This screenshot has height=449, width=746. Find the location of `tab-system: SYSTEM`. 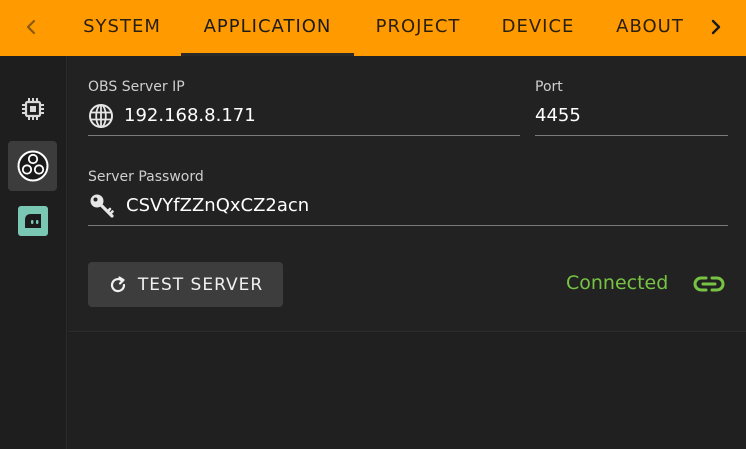

tab-system: SYSTEM is located at coordinates (122, 26).